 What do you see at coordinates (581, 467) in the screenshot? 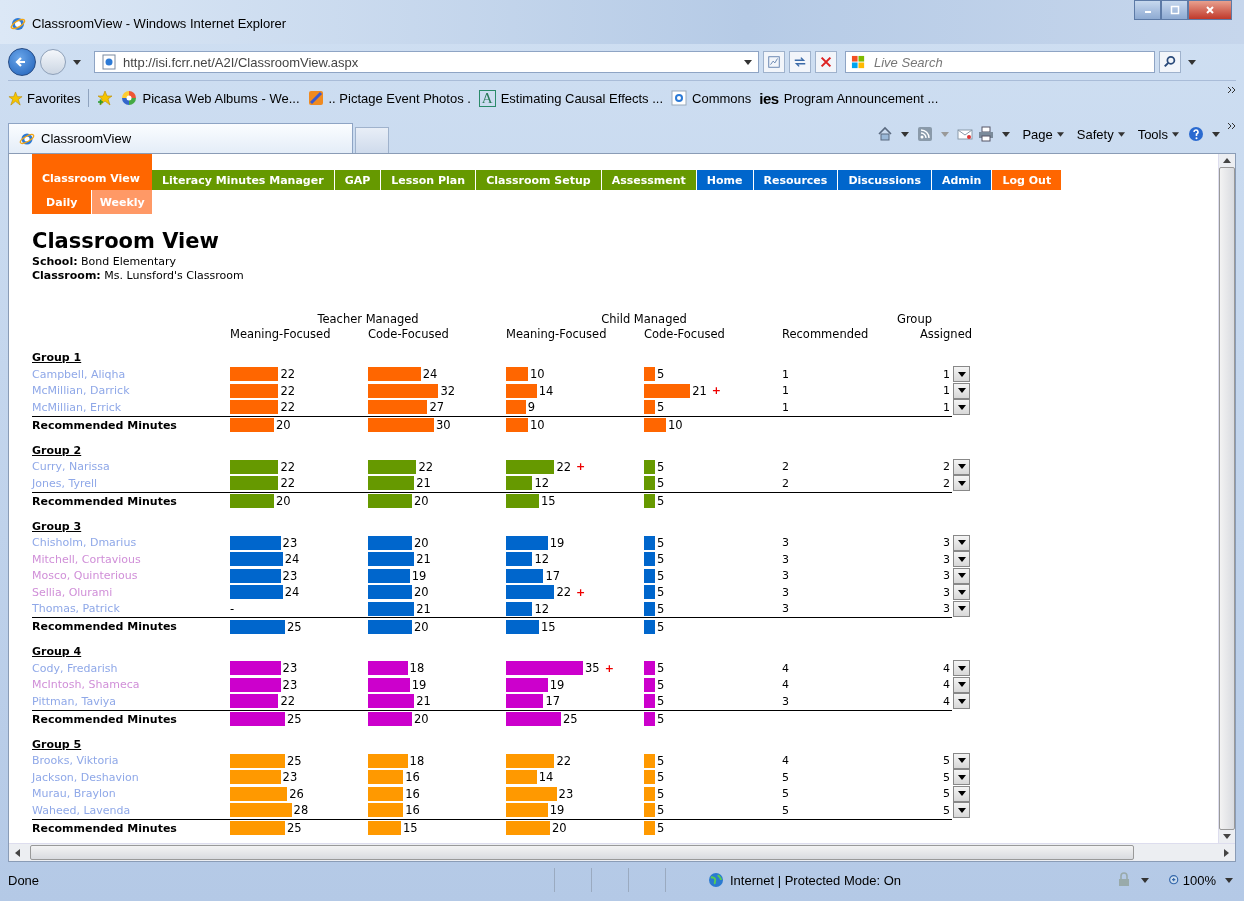
I see `over-mark: +` at bounding box center [581, 467].